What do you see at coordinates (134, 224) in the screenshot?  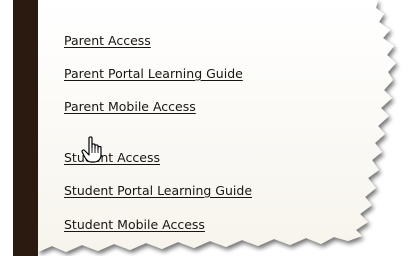 I see `link-student-mobile-access: Student Mobile Access` at bounding box center [134, 224].